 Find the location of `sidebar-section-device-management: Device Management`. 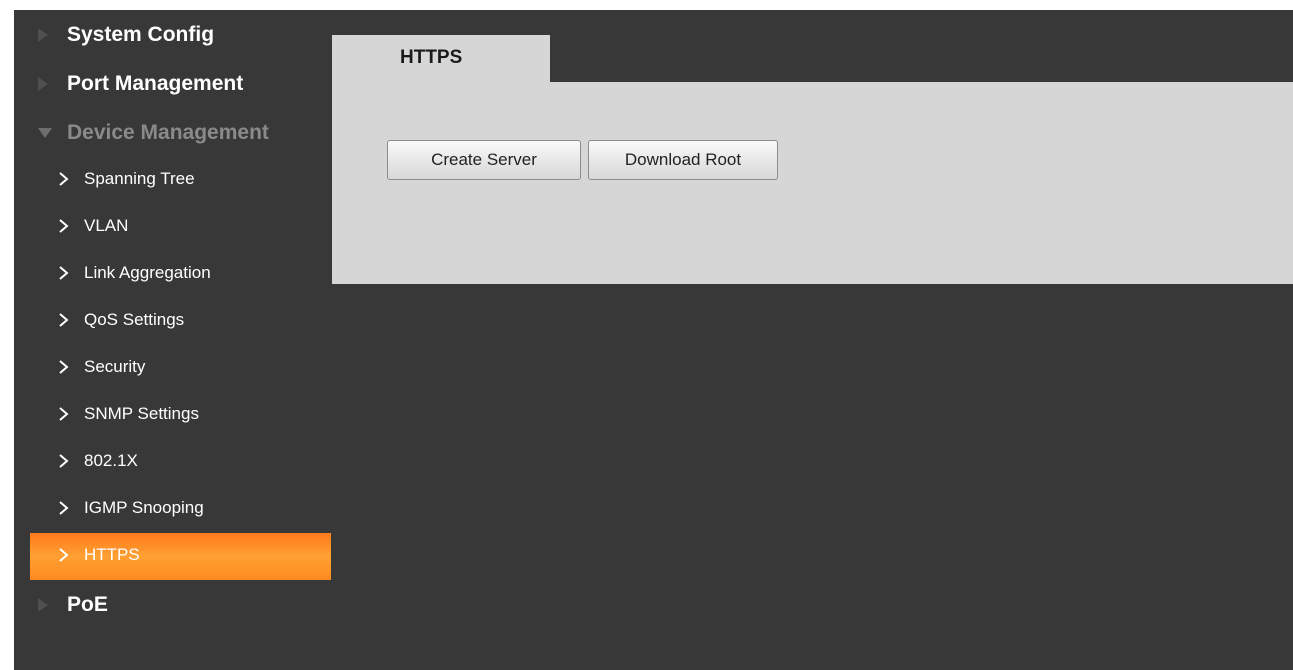

sidebar-section-device-management: Device Management is located at coordinates (180, 132).